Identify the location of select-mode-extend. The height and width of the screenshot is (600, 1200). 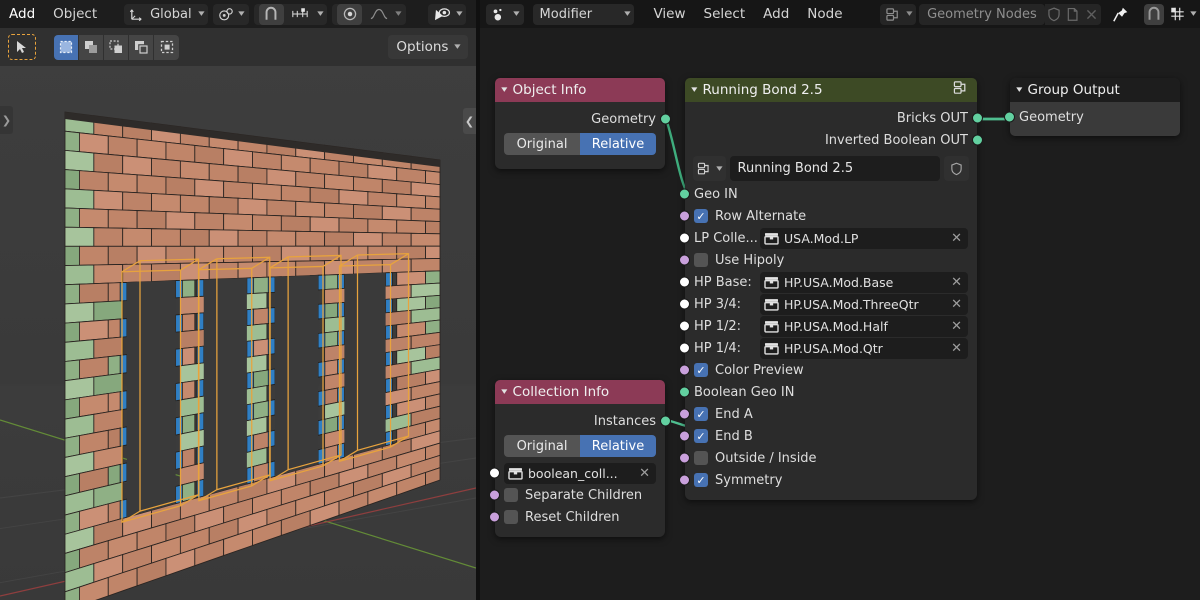
(91, 47).